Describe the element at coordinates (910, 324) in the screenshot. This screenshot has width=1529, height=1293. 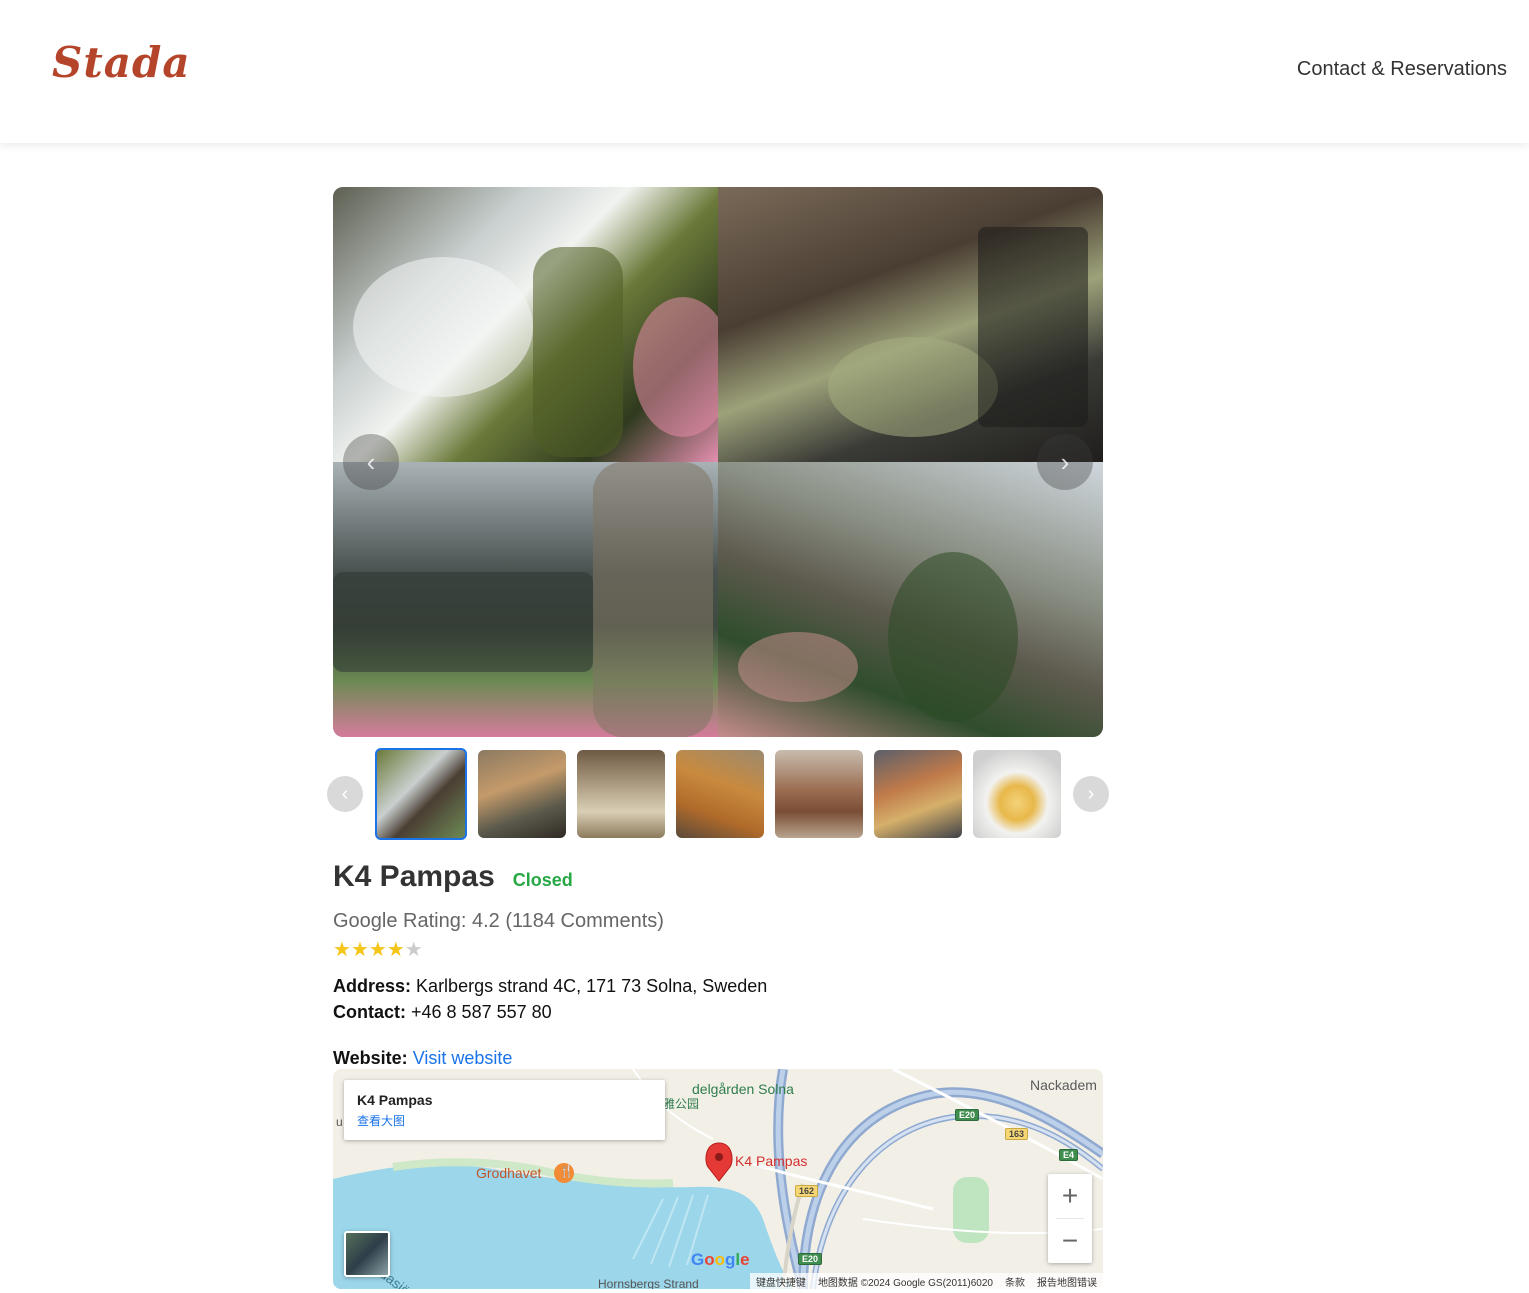
I see `gallery-photo-grill` at that location.